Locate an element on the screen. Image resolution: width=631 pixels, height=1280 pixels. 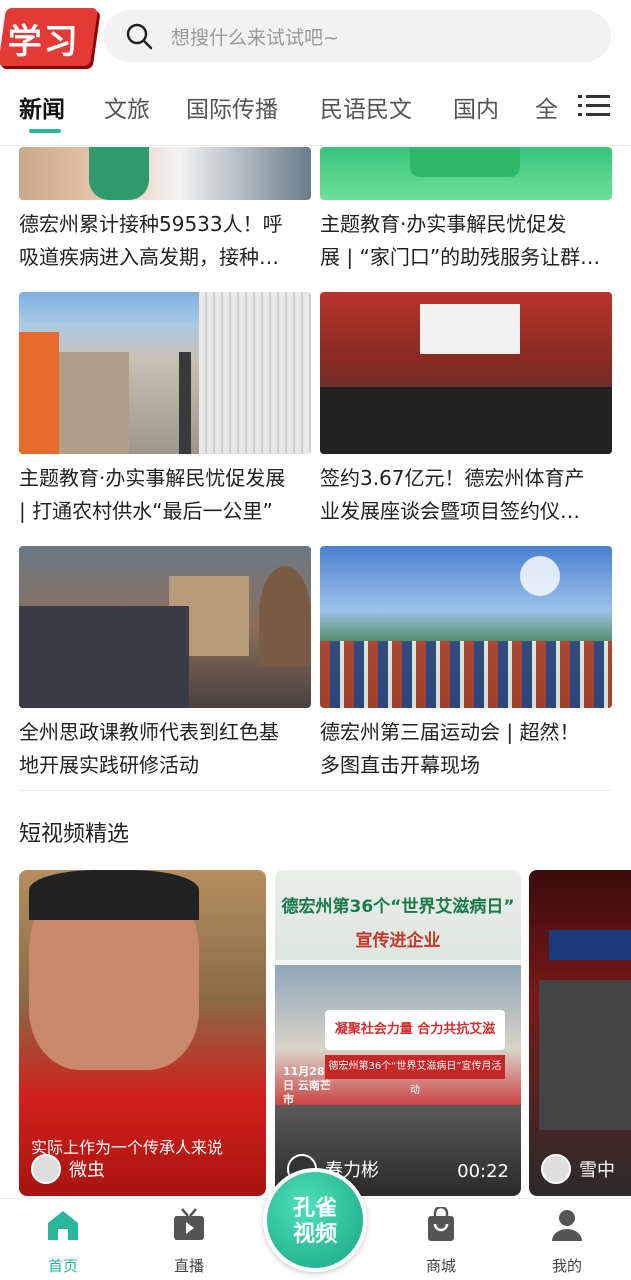
news-title: 德宏州第三届运动会 | 超然！ 多图直击开幕现场 is located at coordinates (466, 749).